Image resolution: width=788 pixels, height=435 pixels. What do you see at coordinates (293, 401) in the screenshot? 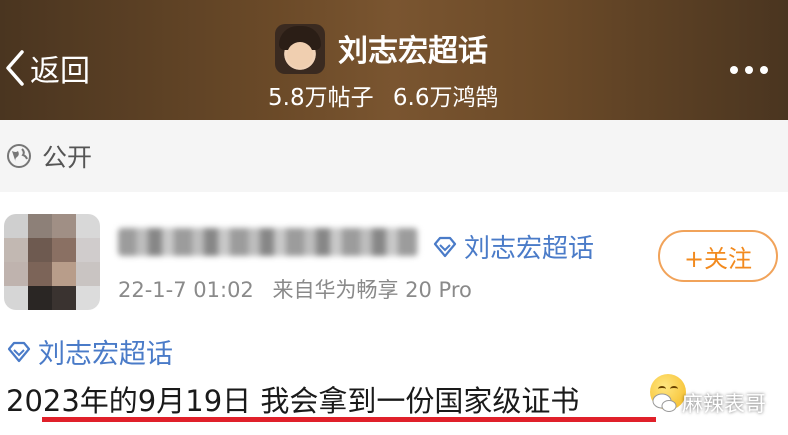
I see `post-text: 2023年的9月19日 我会拿到一份国家级证书` at bounding box center [293, 401].